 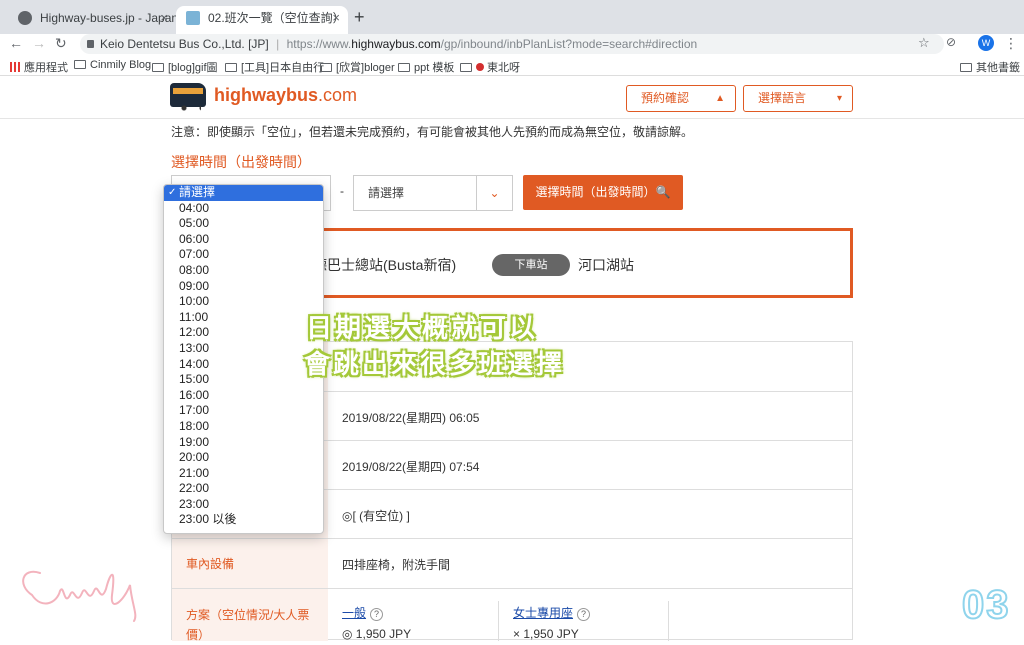 I want to click on button-label: 選擇語言, so click(x=782, y=98).